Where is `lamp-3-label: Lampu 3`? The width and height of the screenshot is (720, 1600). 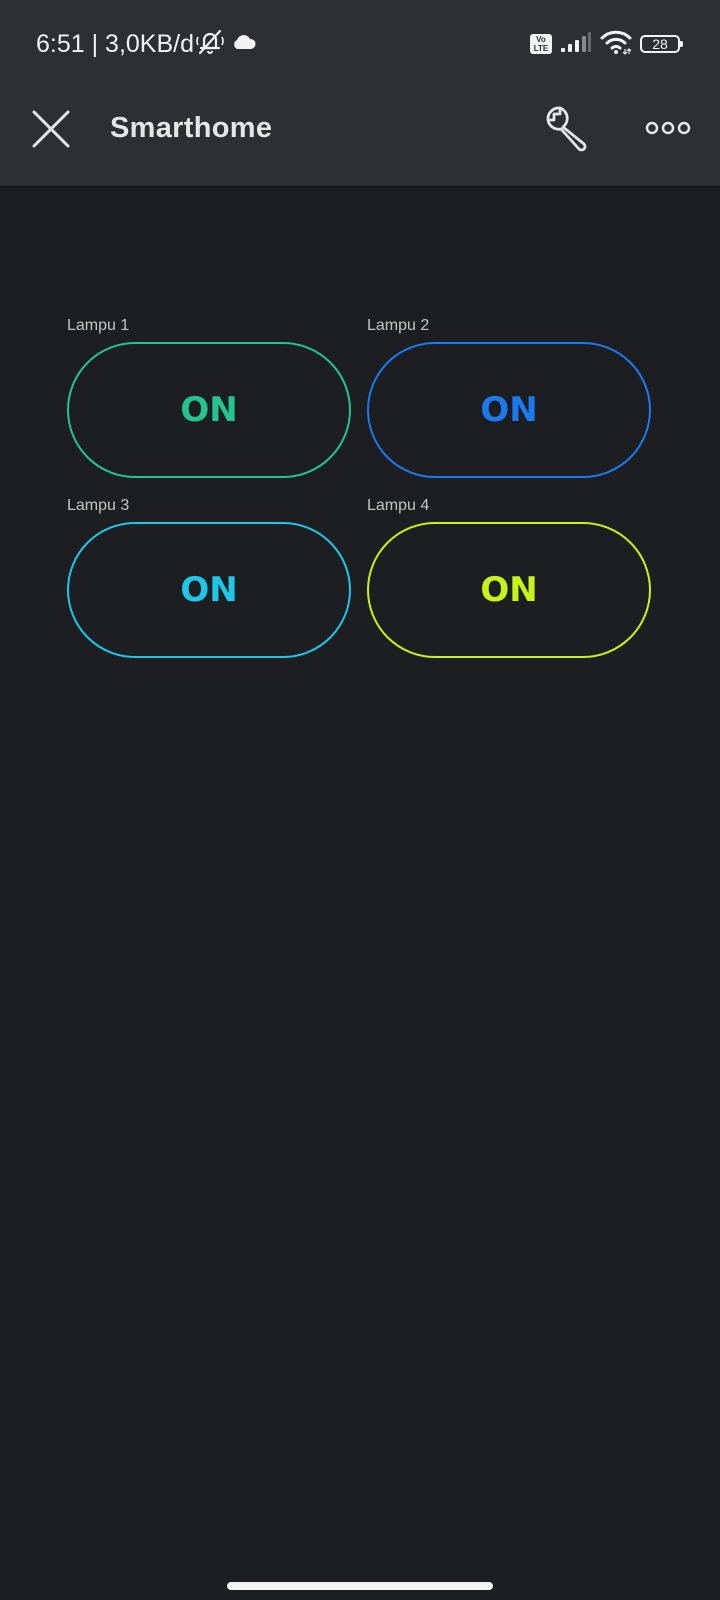
lamp-3-label: Lampu 3 is located at coordinates (98, 505).